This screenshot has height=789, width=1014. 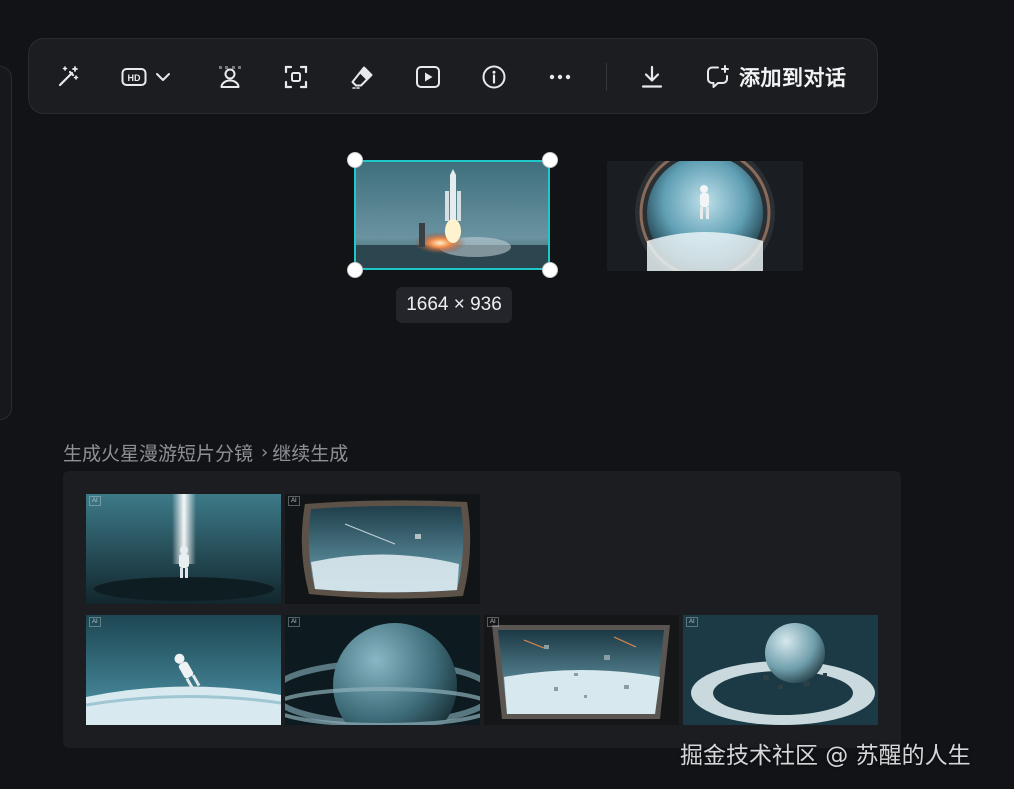 I want to click on spaceship-window-image, so click(x=382, y=549).